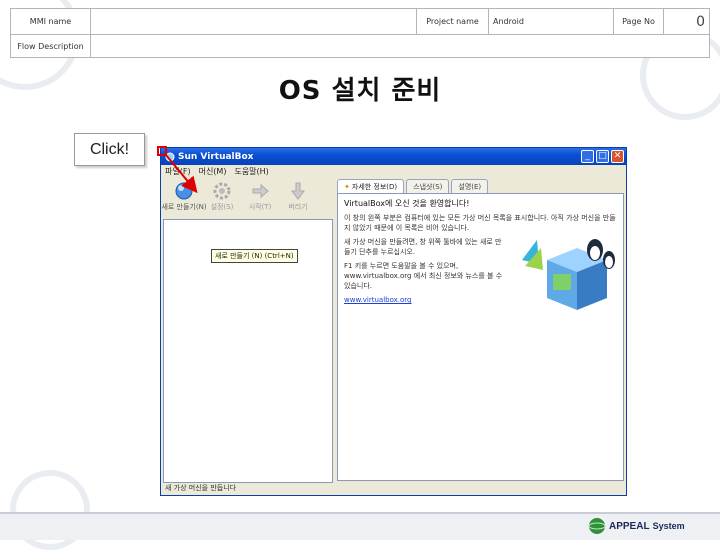  What do you see at coordinates (393, 156) in the screenshot?
I see `window-titlebar: Sun VirtualBox _ □ ✕` at bounding box center [393, 156].